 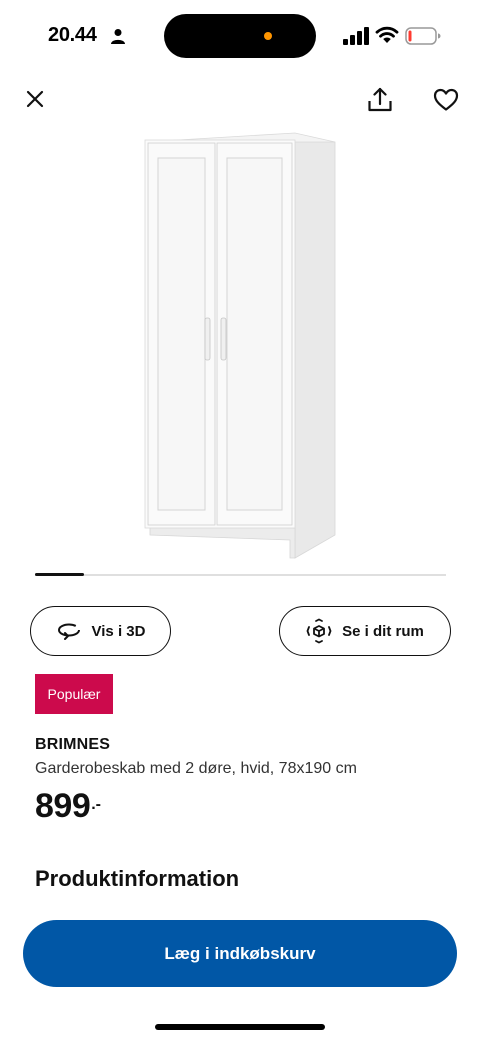 I want to click on share-icon, so click(x=380, y=99).